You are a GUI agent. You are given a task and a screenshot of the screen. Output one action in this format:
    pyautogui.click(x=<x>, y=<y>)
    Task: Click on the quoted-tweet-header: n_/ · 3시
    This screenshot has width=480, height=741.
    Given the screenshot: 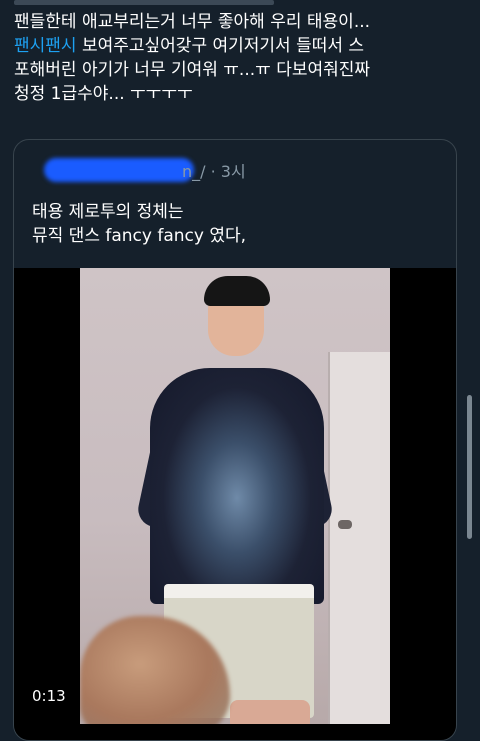 What is the action you would take?
    pyautogui.click(x=242, y=169)
    